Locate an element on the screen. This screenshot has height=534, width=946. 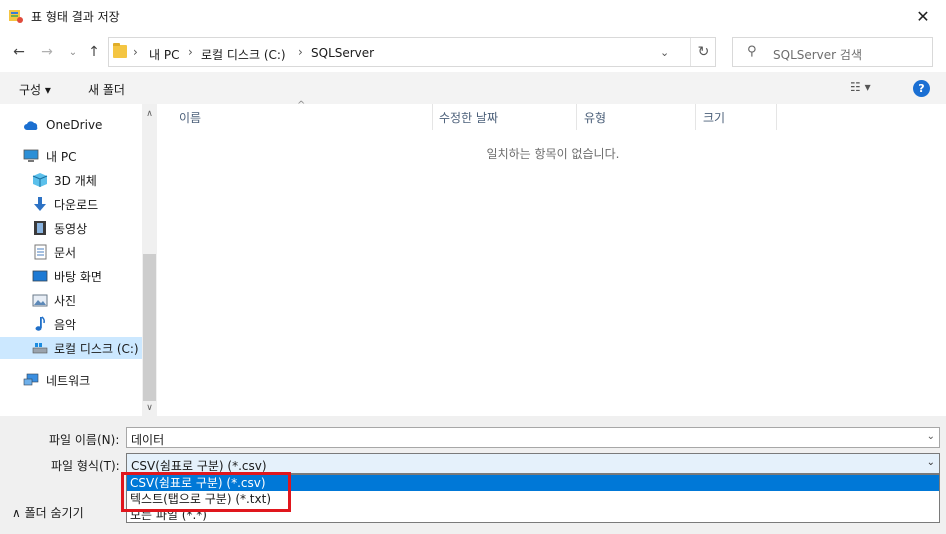
computer-icon is located at coordinates (31, 156).